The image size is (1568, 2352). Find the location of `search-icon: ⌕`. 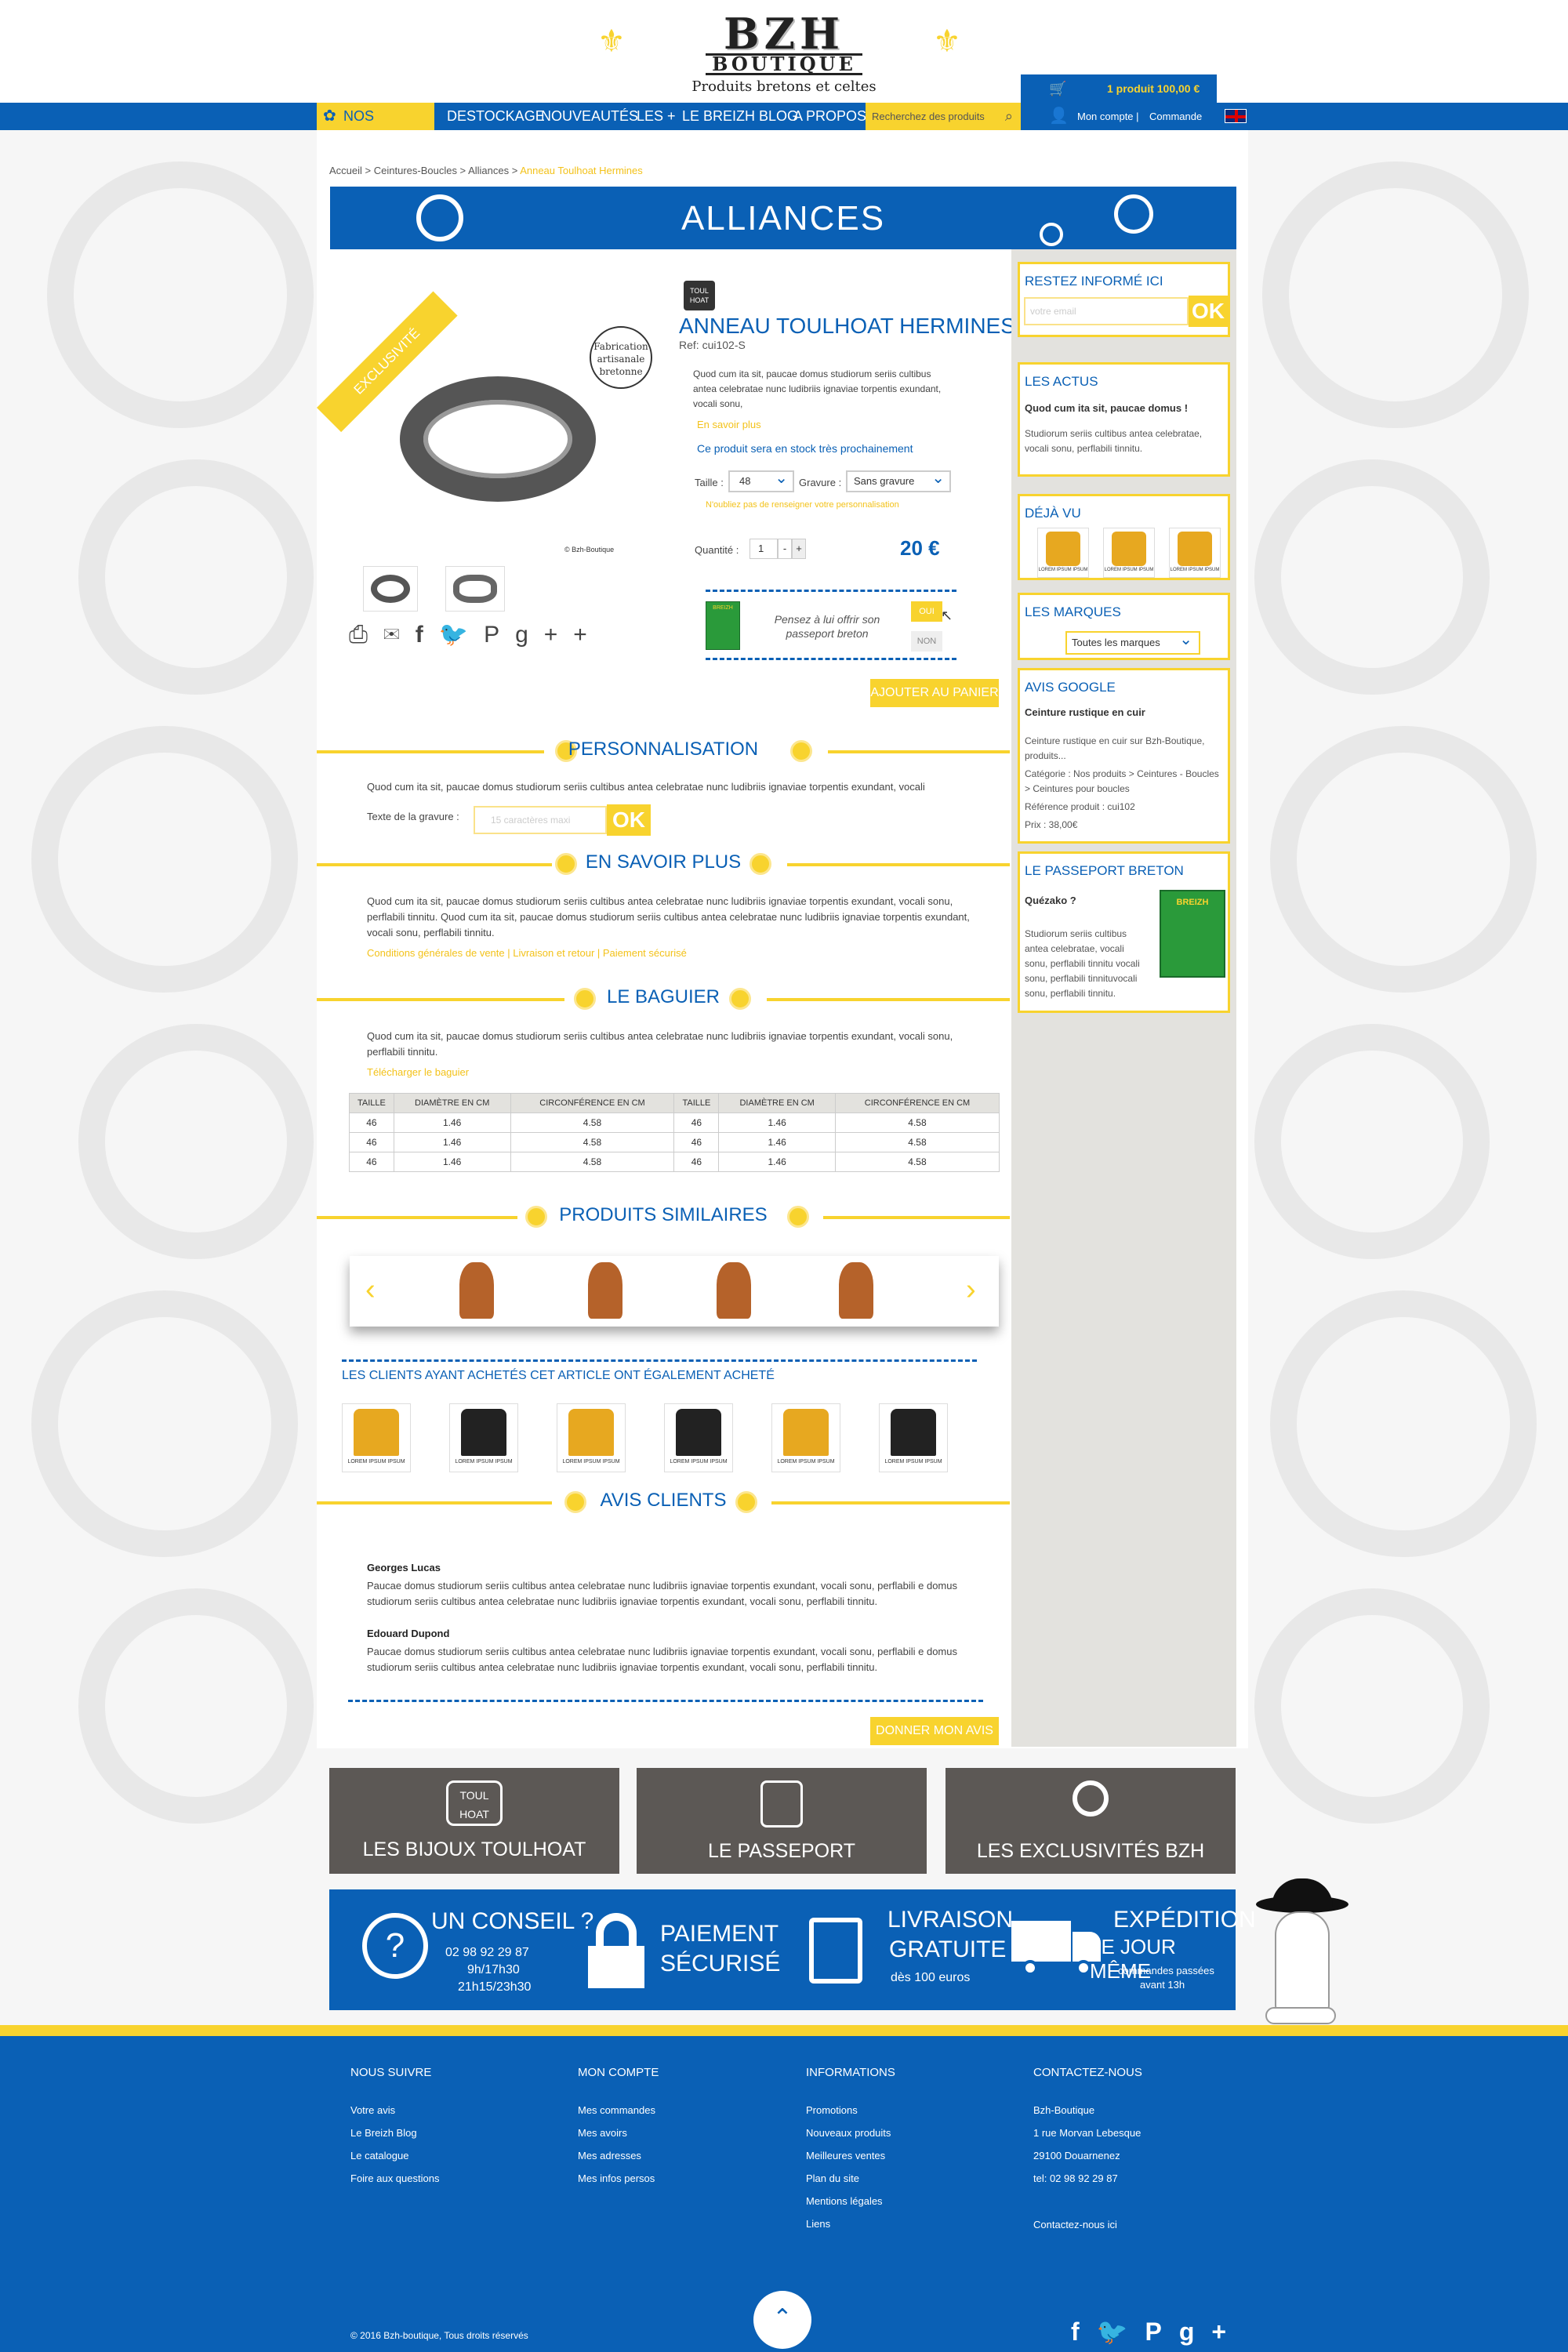

search-icon: ⌕ is located at coordinates (1009, 117).